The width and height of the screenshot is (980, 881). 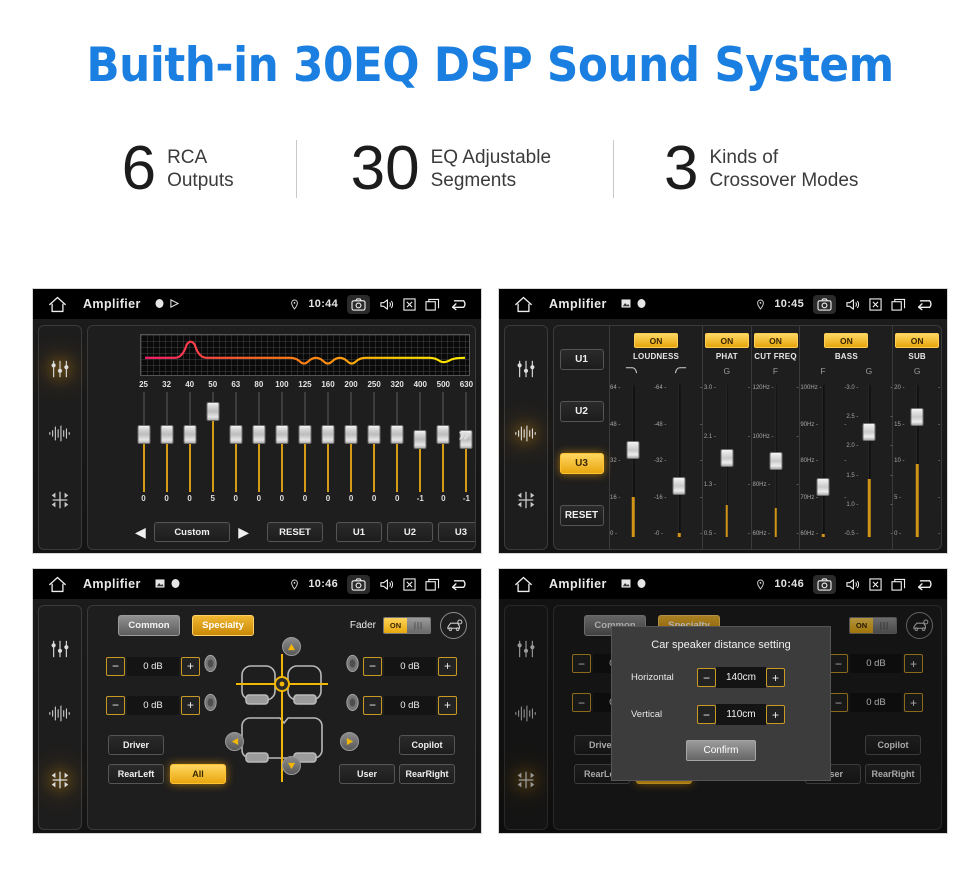 I want to click on fader-toggle: ON |||, so click(x=407, y=625).